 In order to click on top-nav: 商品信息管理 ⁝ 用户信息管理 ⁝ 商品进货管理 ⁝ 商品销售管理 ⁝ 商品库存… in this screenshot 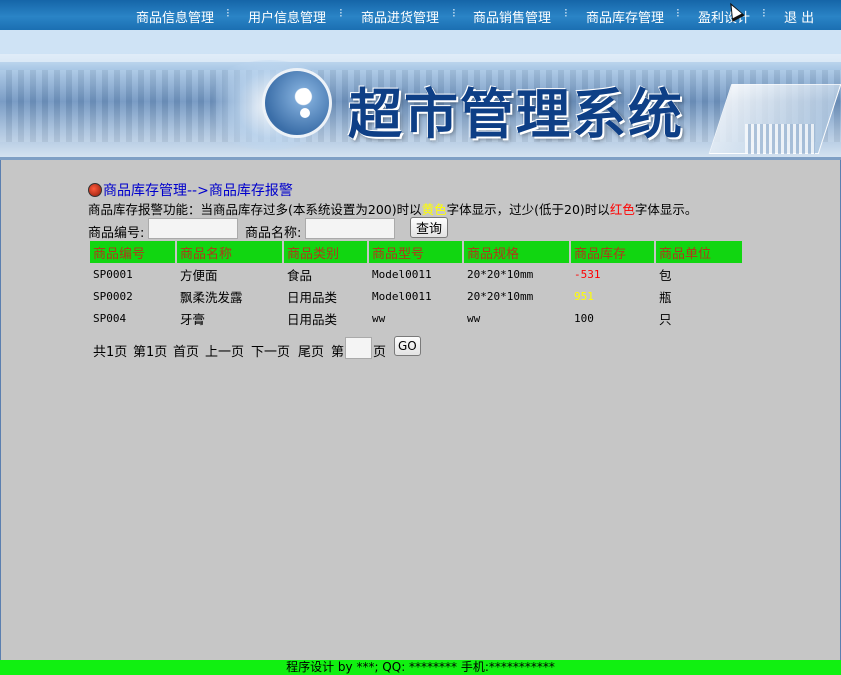, I will do `click(420, 15)`.